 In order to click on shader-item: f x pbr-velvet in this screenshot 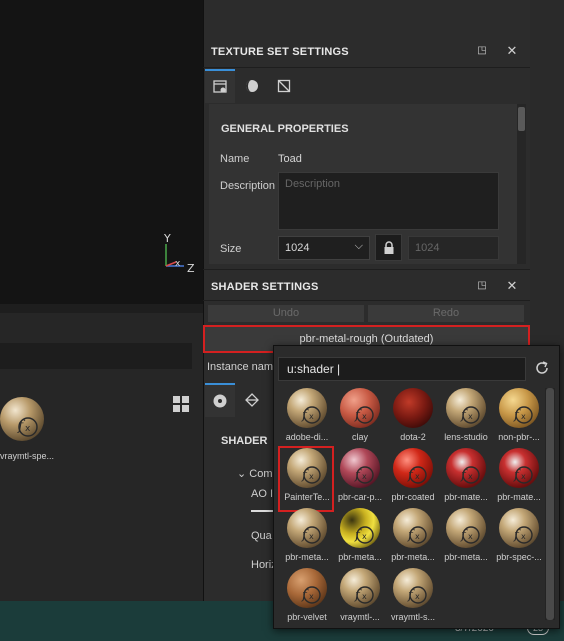, I will do `click(306, 599)`.